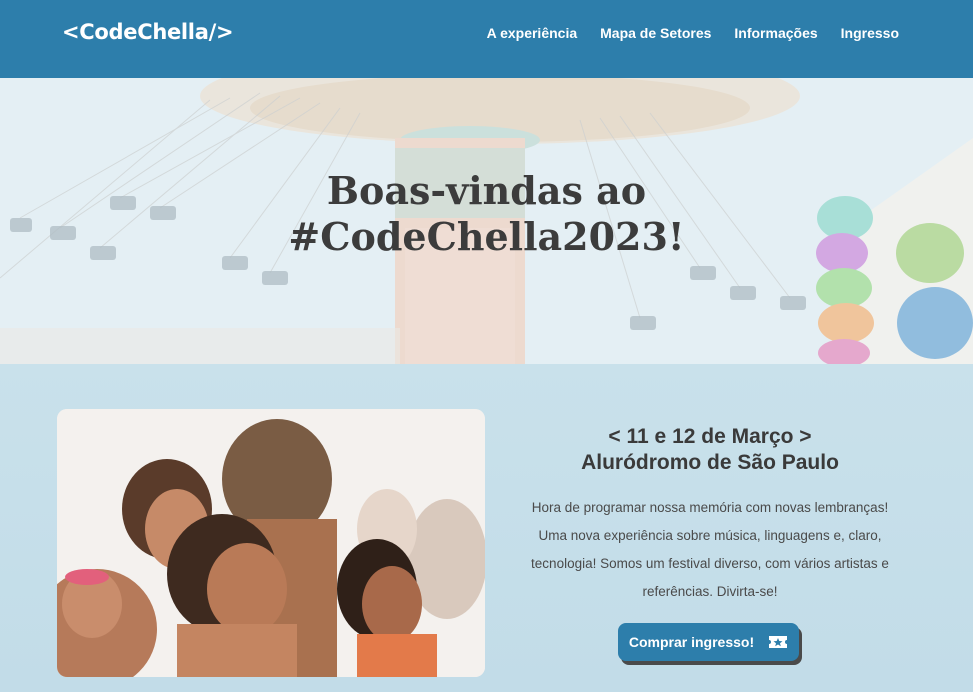 The width and height of the screenshot is (973, 692). What do you see at coordinates (710, 436) in the screenshot?
I see `event-date: < 11 e 12 de Março >` at bounding box center [710, 436].